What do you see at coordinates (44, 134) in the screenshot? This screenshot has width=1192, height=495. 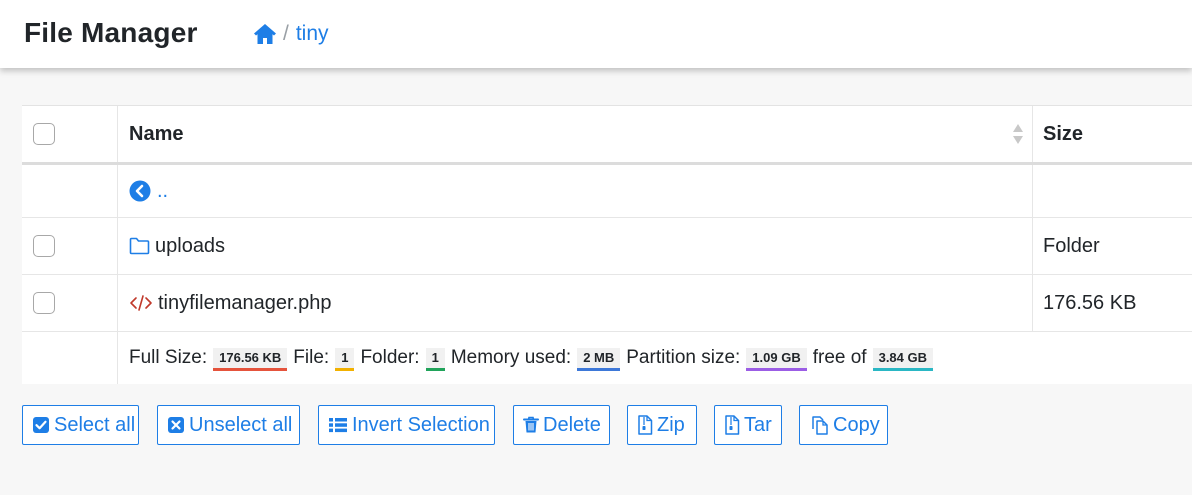 I see `select-all-checkbox` at bounding box center [44, 134].